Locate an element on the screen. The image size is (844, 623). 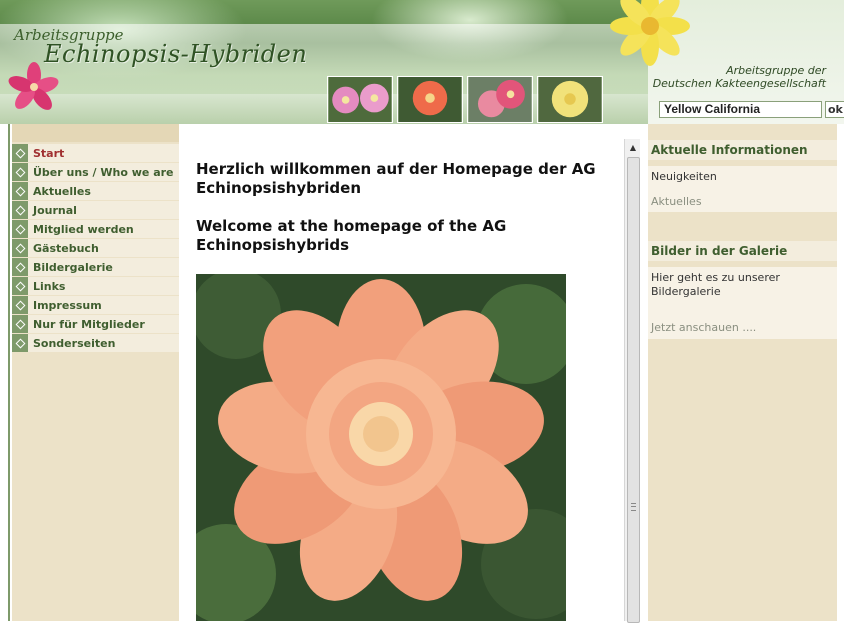
yellow-flower-image is located at coordinates (570, 99).